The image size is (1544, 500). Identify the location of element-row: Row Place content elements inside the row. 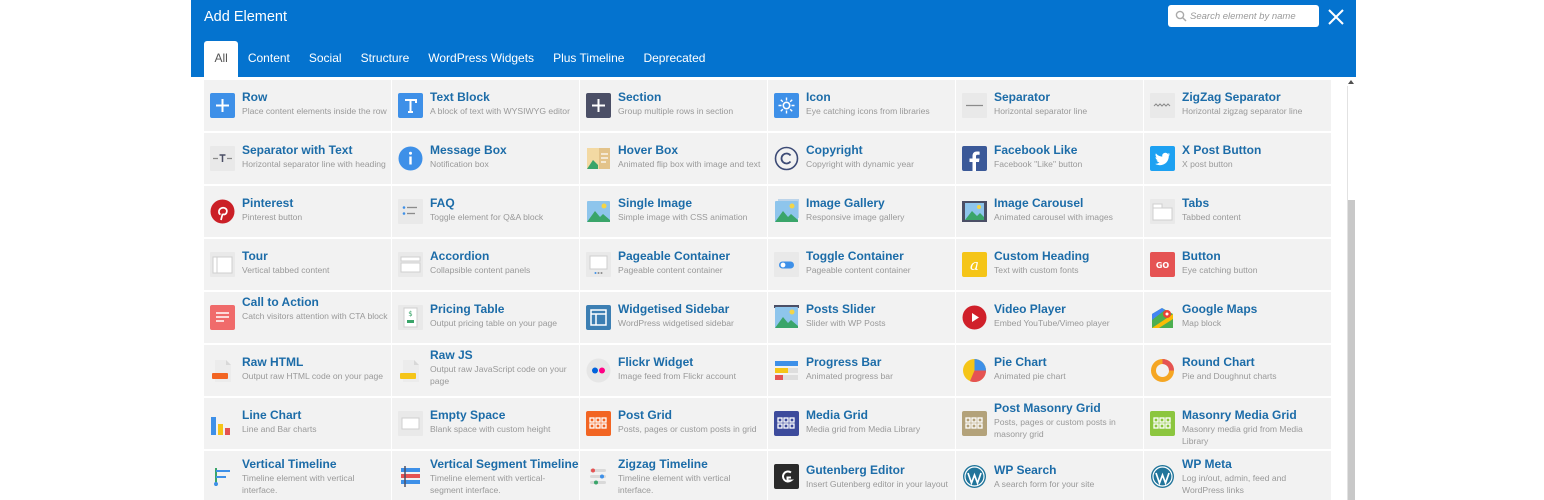
(297, 105).